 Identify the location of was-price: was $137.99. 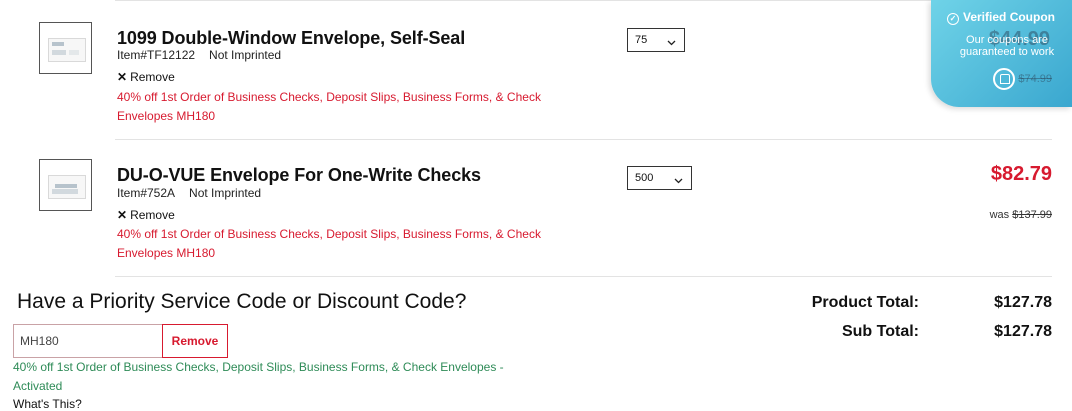
(1020, 215).